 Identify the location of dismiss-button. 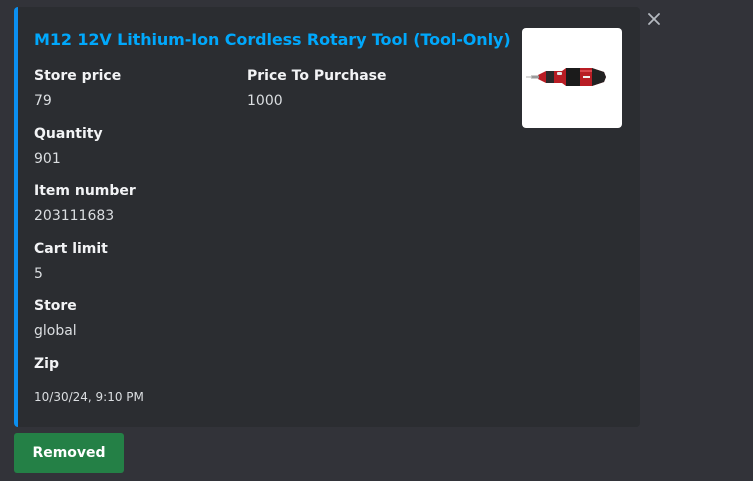
(654, 19).